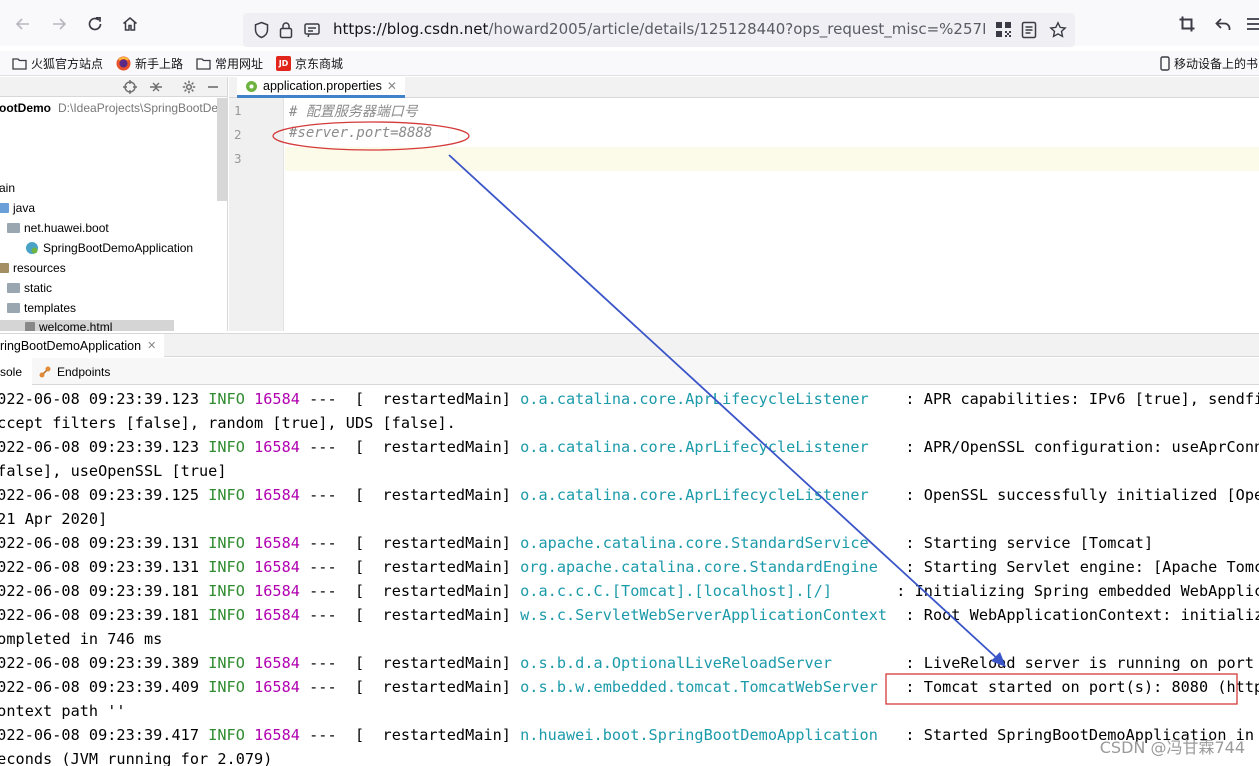 This screenshot has width=1259, height=766. What do you see at coordinates (312, 30) in the screenshot?
I see `page-info-icon` at bounding box center [312, 30].